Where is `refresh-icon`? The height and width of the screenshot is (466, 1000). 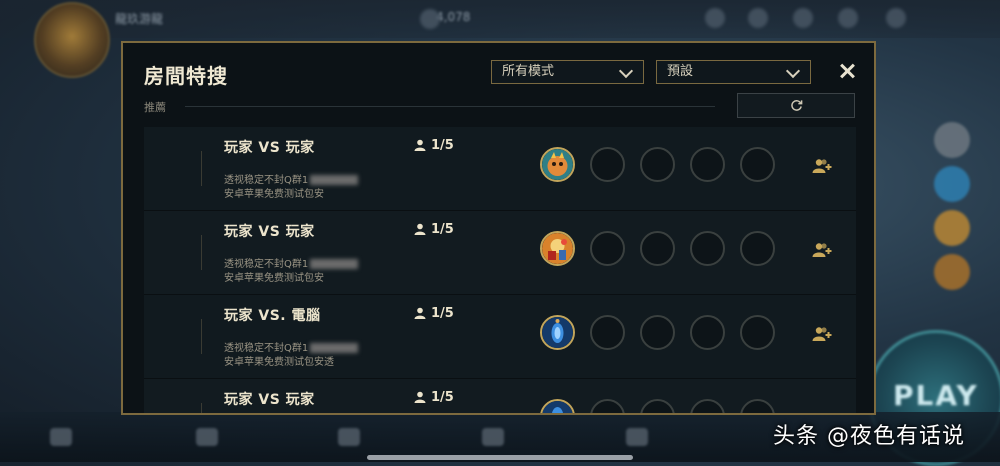
refresh-icon is located at coordinates (797, 105).